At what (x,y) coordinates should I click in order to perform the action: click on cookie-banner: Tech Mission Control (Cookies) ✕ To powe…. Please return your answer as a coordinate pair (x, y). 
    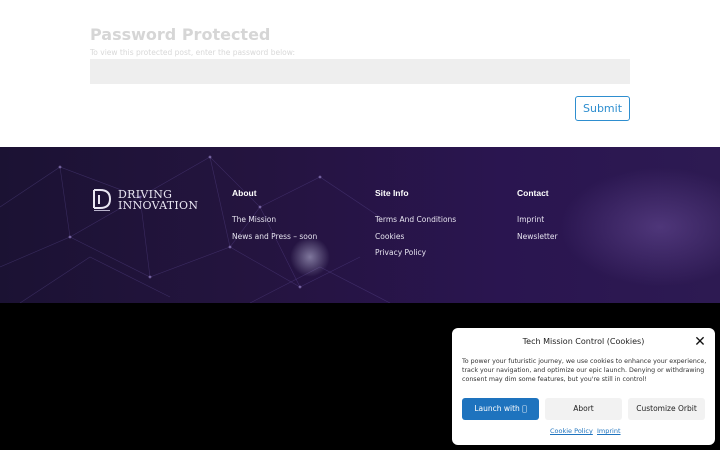
    Looking at the image, I should click on (583, 386).